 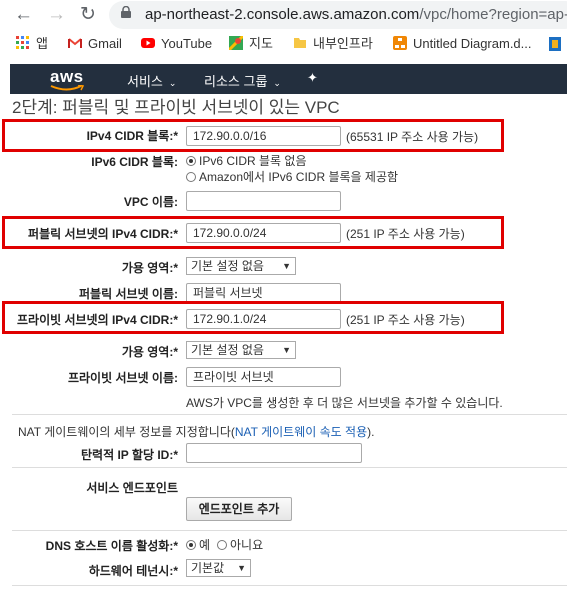 I want to click on dns-no-option: 아니요, so click(x=240, y=544).